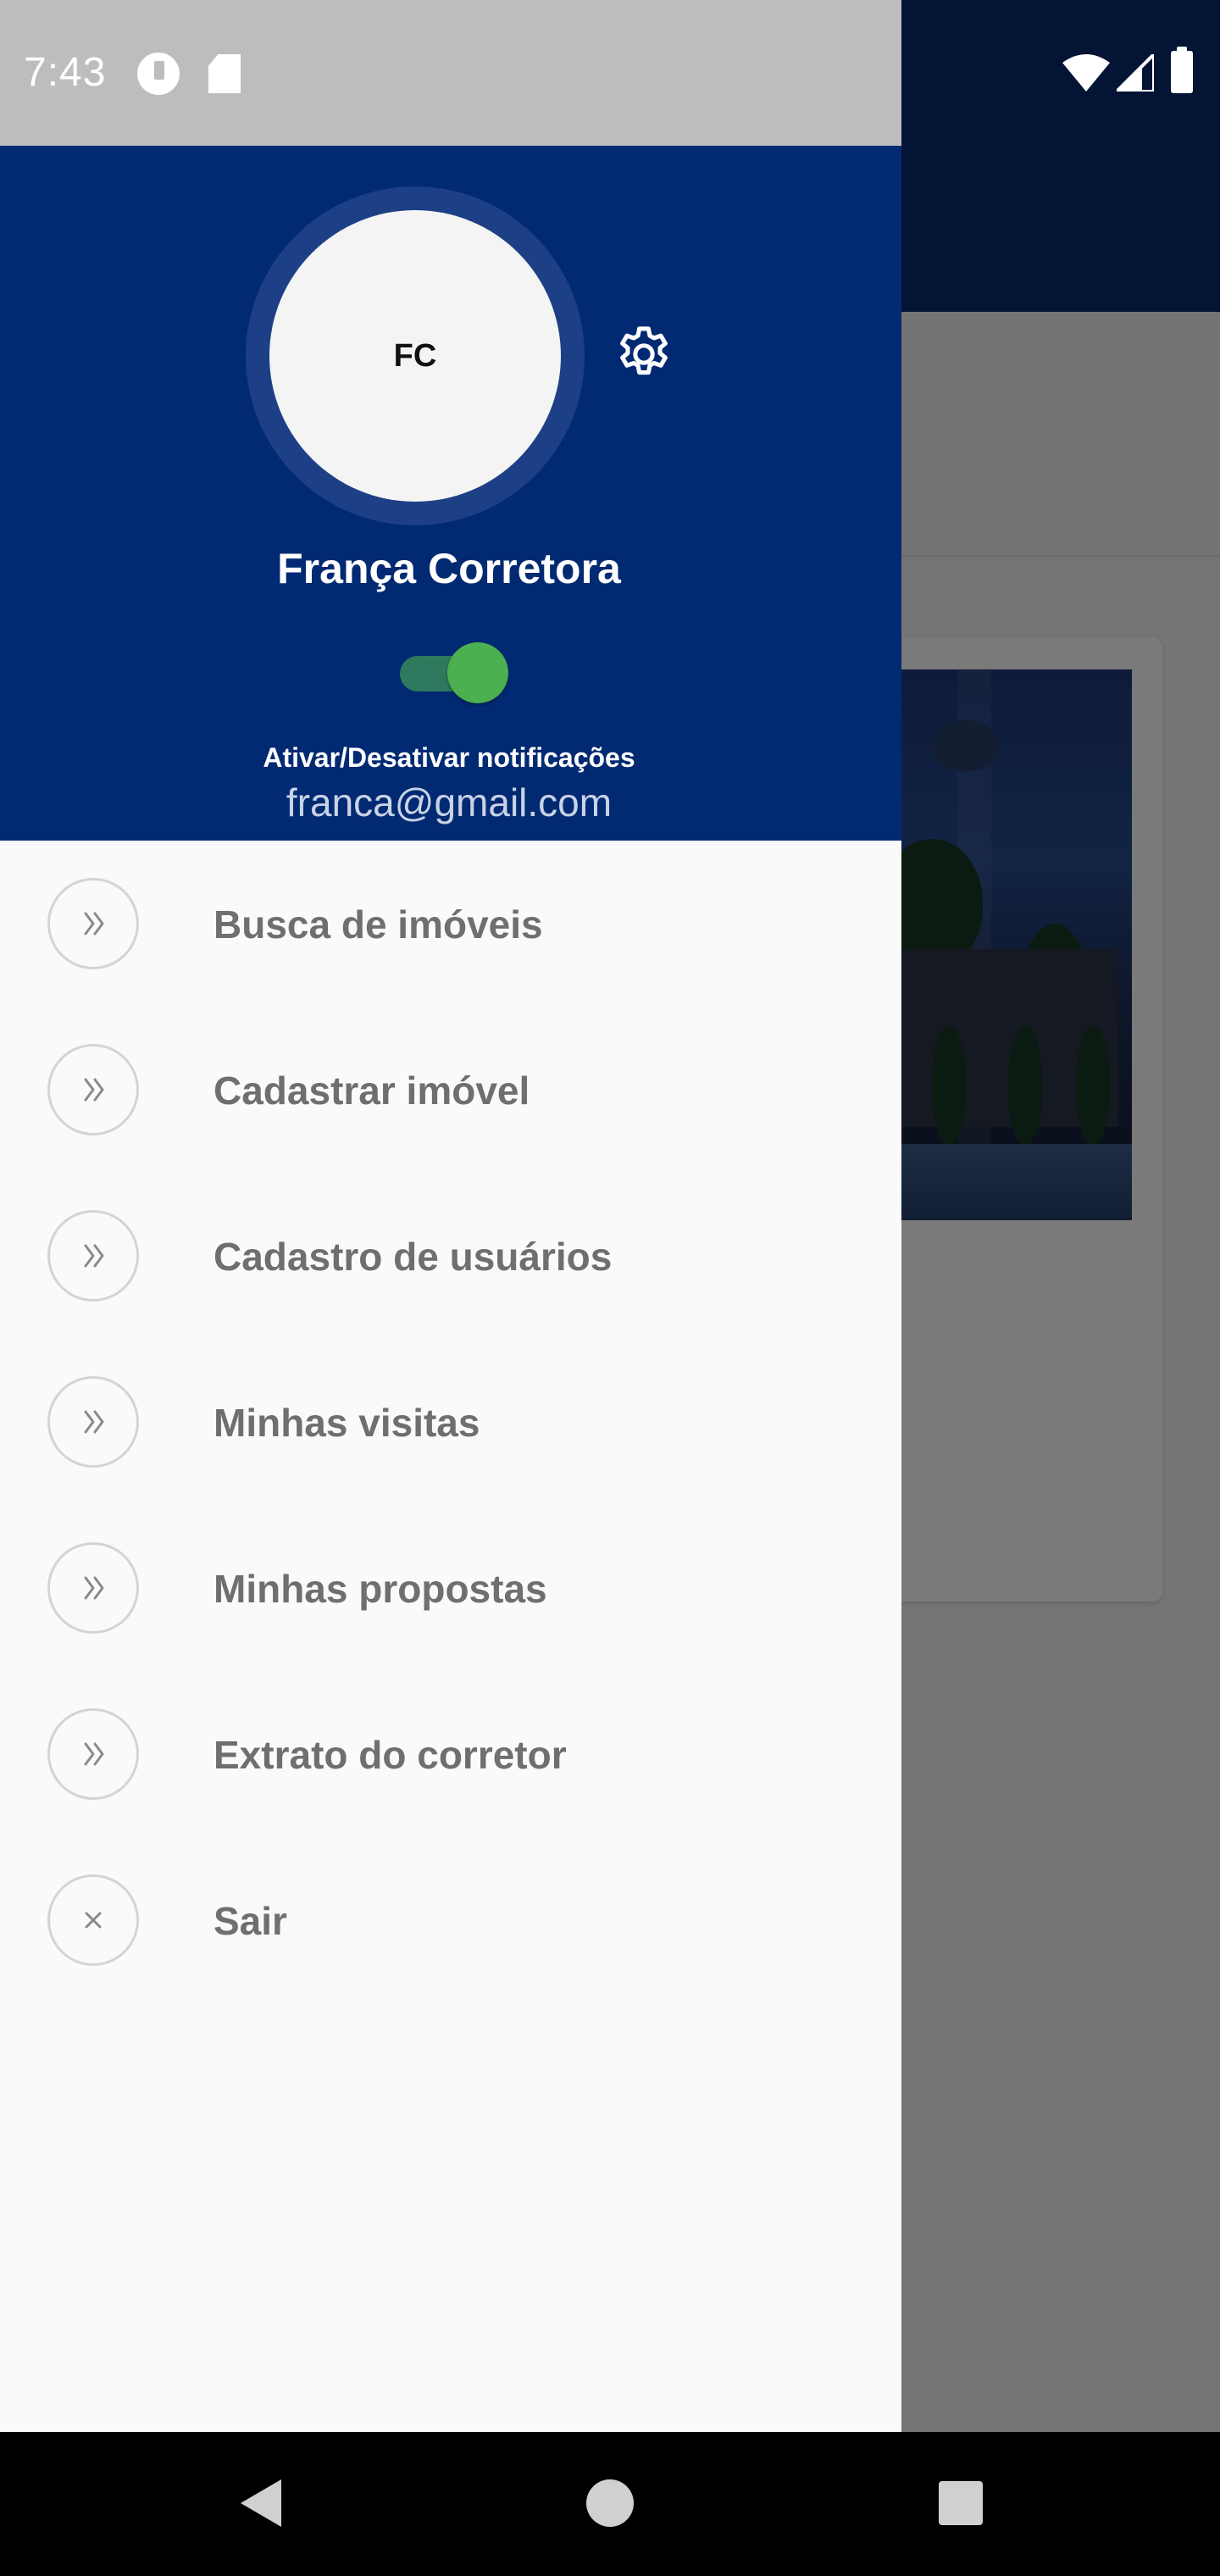  Describe the element at coordinates (390, 1755) in the screenshot. I see `menu-item-label: Extrato do corretor` at that location.